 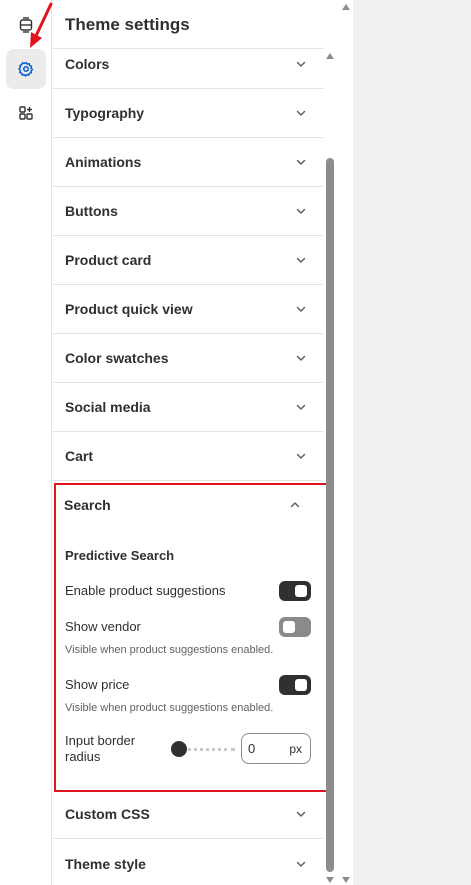 What do you see at coordinates (145, 590) in the screenshot?
I see `enable-suggestions-label: Enable product suggestions` at bounding box center [145, 590].